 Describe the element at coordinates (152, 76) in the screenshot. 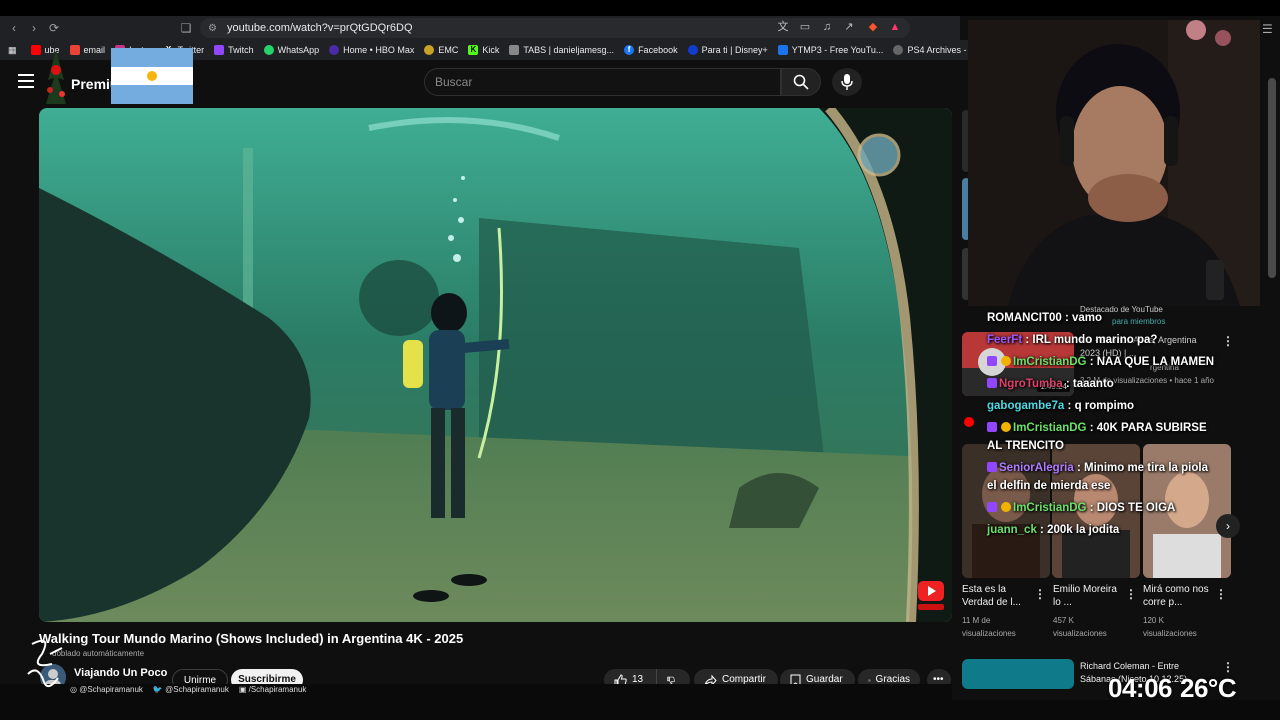

I see `argentina-flag-icon` at that location.